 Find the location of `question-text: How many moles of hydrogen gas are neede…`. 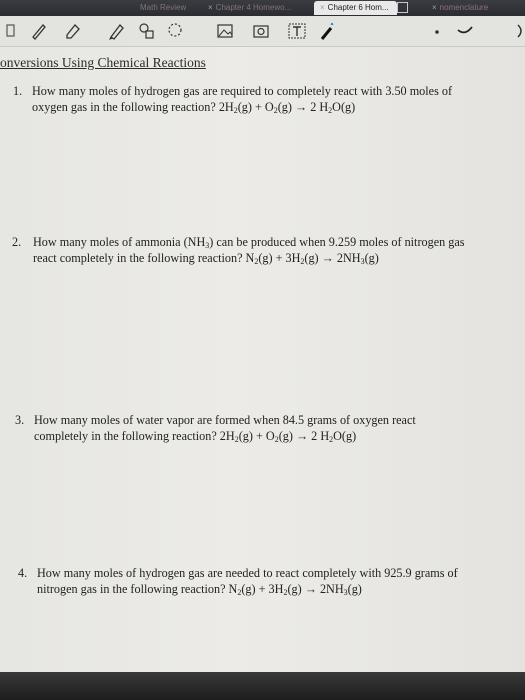

question-text: How many moles of hydrogen gas are neede… is located at coordinates (247, 581).